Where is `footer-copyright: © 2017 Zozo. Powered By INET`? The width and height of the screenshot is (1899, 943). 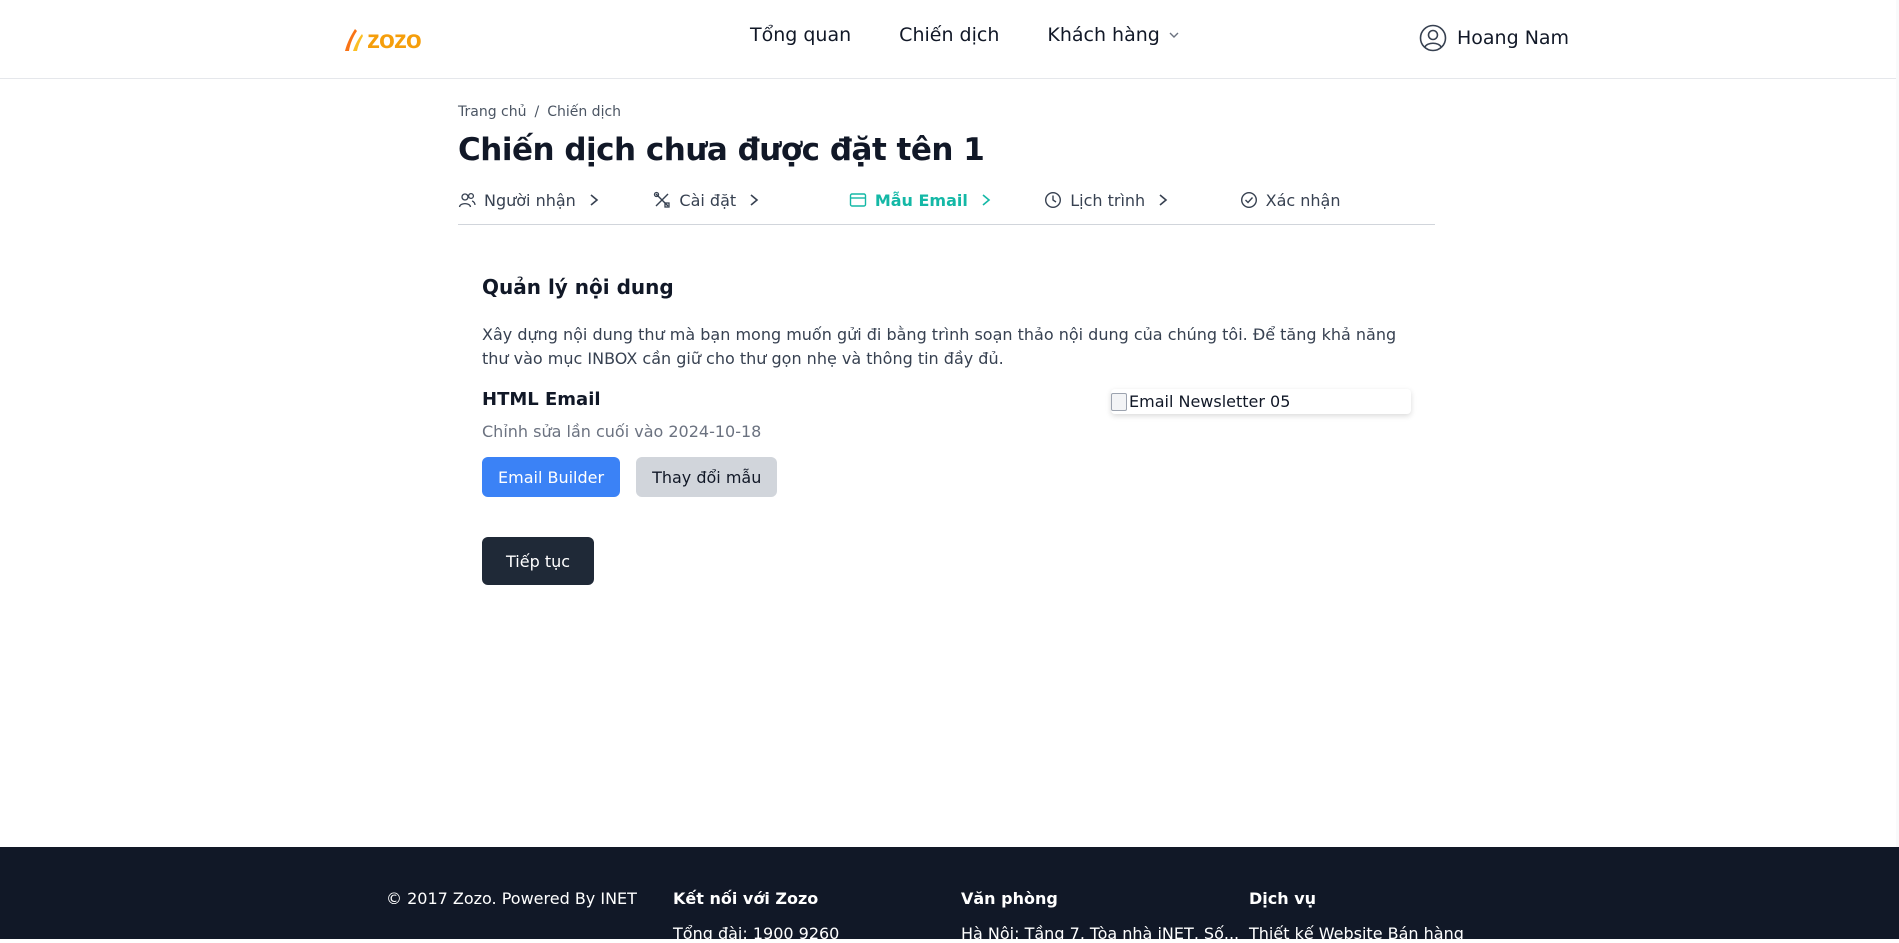 footer-copyright: © 2017 Zozo. Powered By INET is located at coordinates (511, 898).